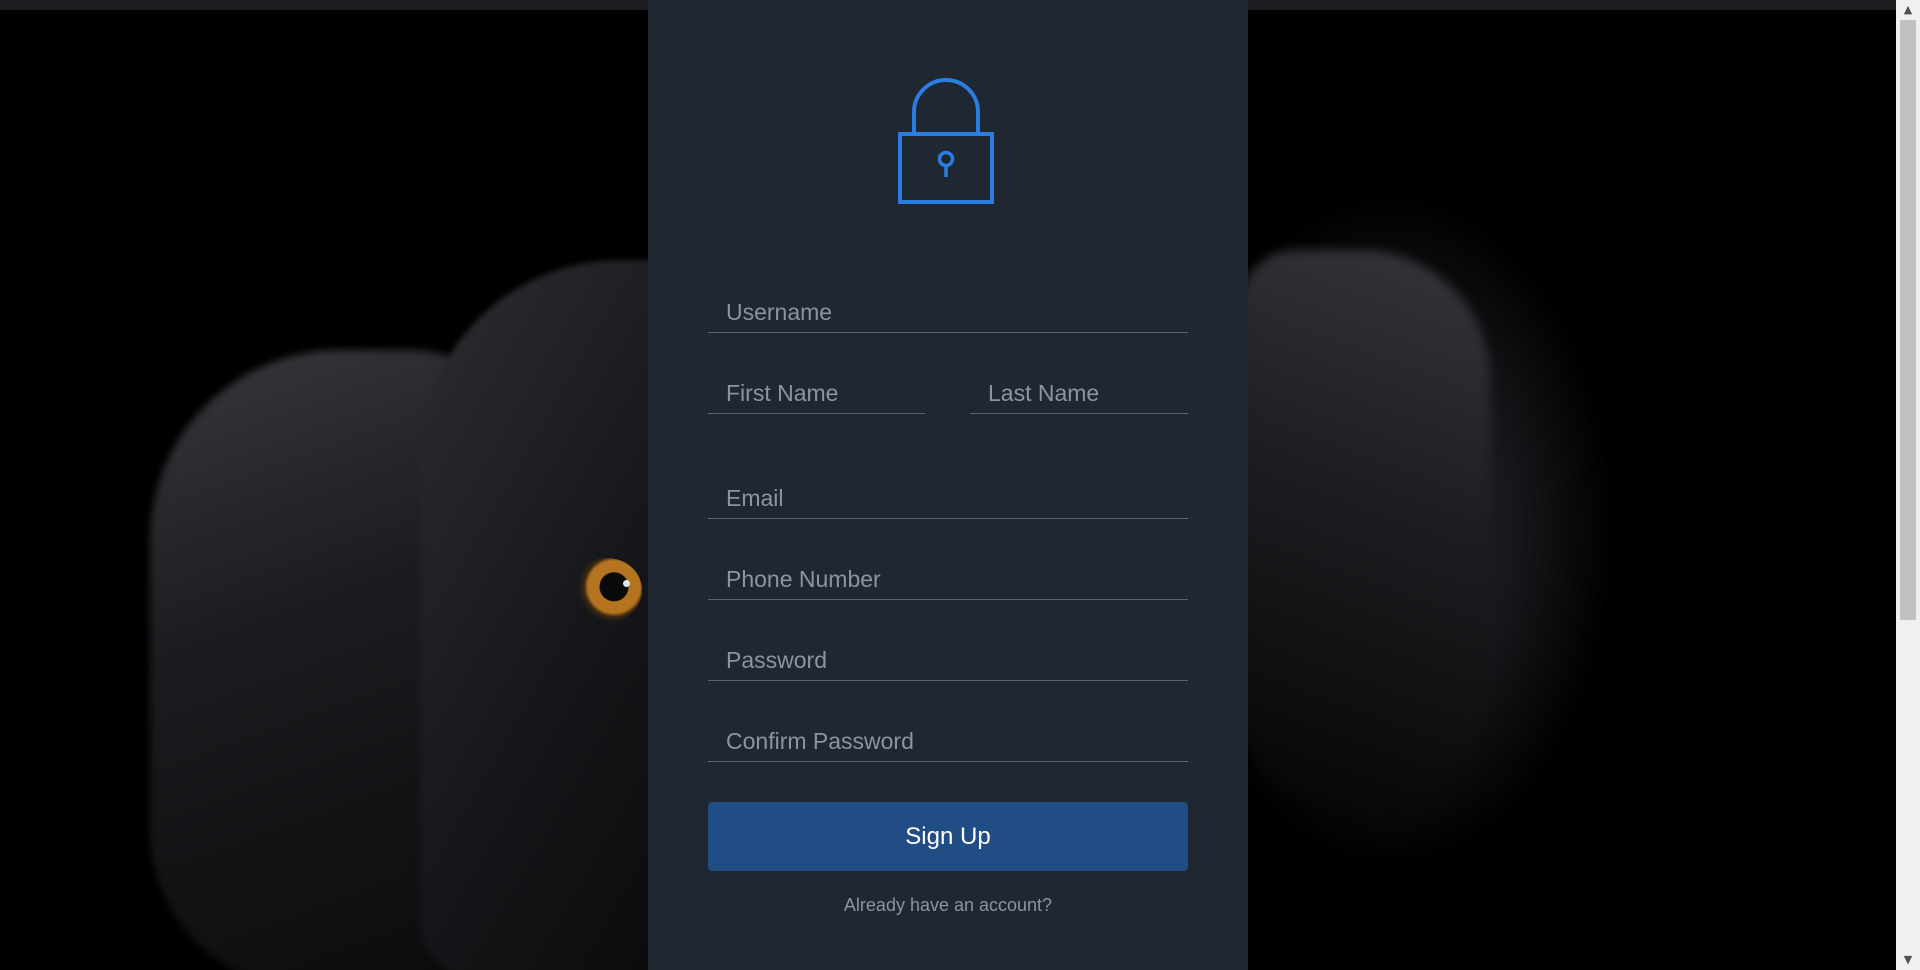 Image resolution: width=1920 pixels, height=970 pixels. Describe the element at coordinates (1908, 960) in the screenshot. I see `triangle-down-icon: ▼` at that location.